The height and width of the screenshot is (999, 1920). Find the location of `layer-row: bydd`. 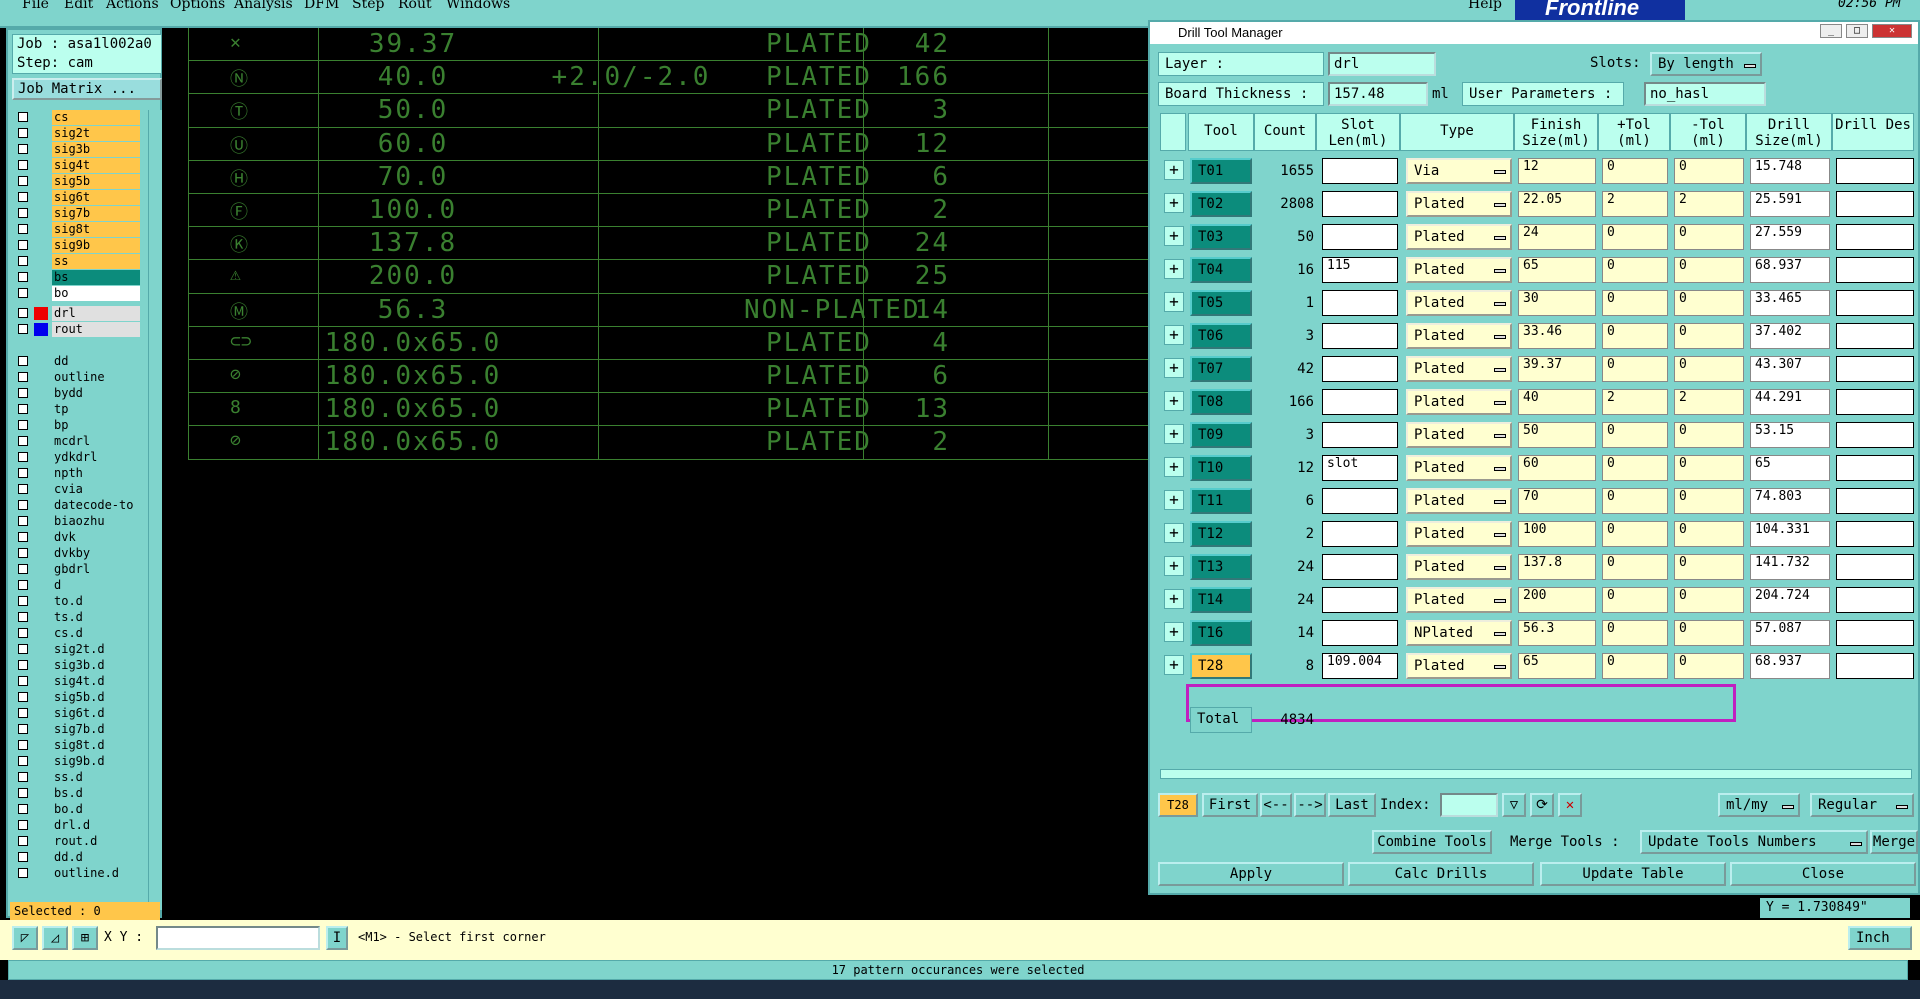

layer-row: bydd is located at coordinates (76, 393).